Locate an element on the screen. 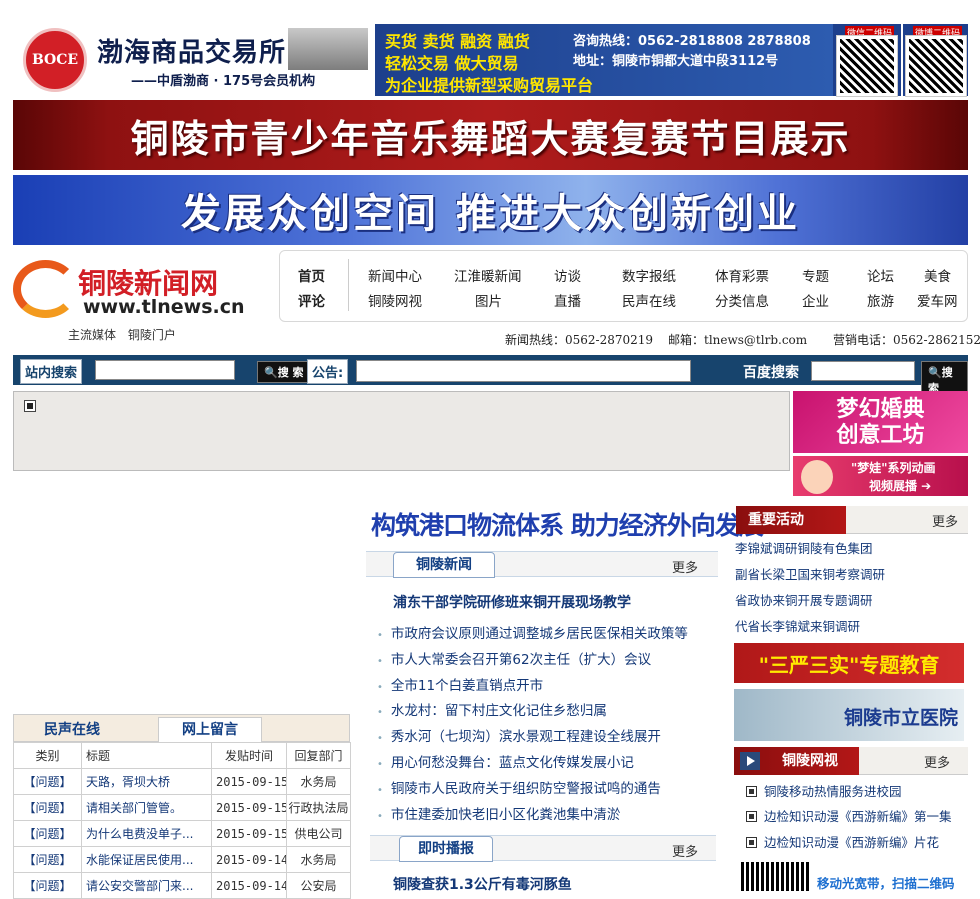  instant-news-header: 即时播报 更多 is located at coordinates (543, 848).